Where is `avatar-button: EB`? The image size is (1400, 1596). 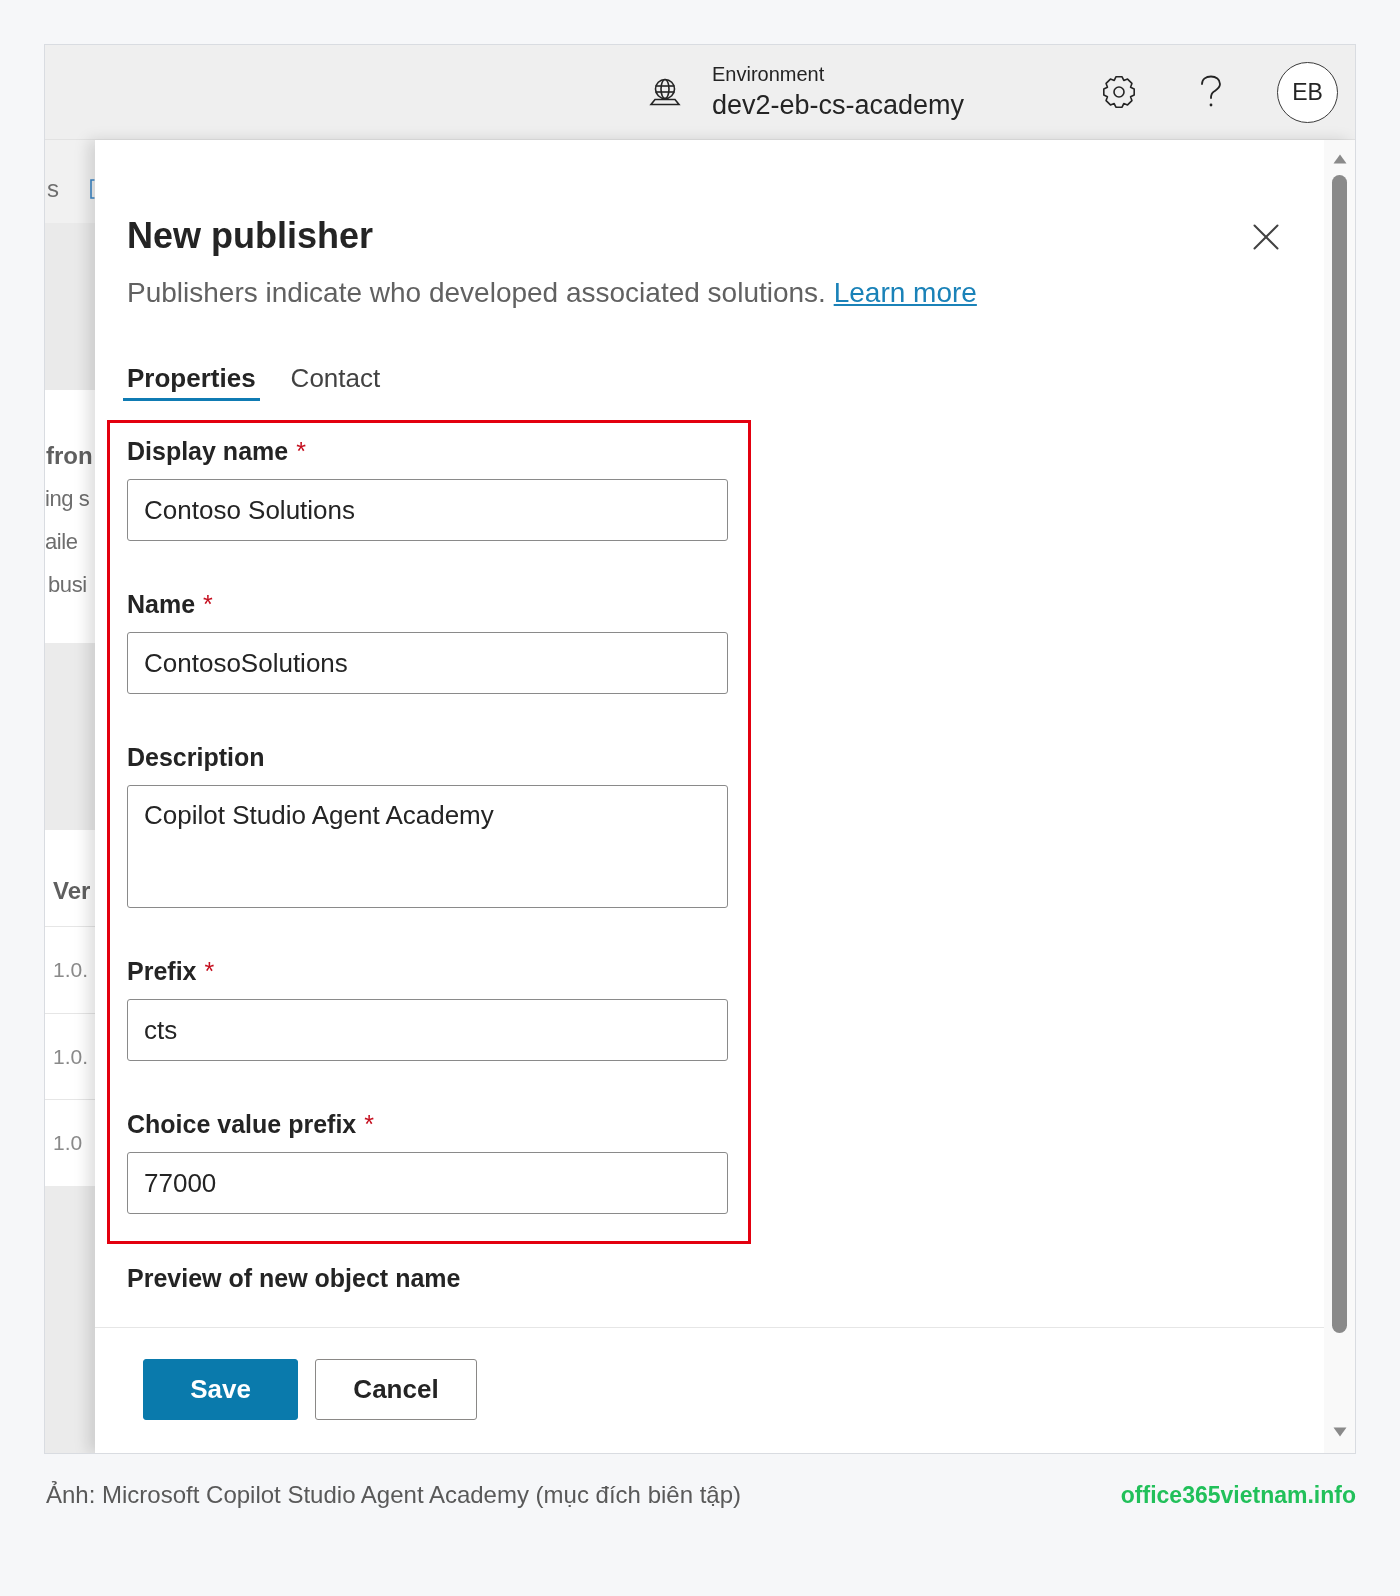 avatar-button: EB is located at coordinates (1307, 92).